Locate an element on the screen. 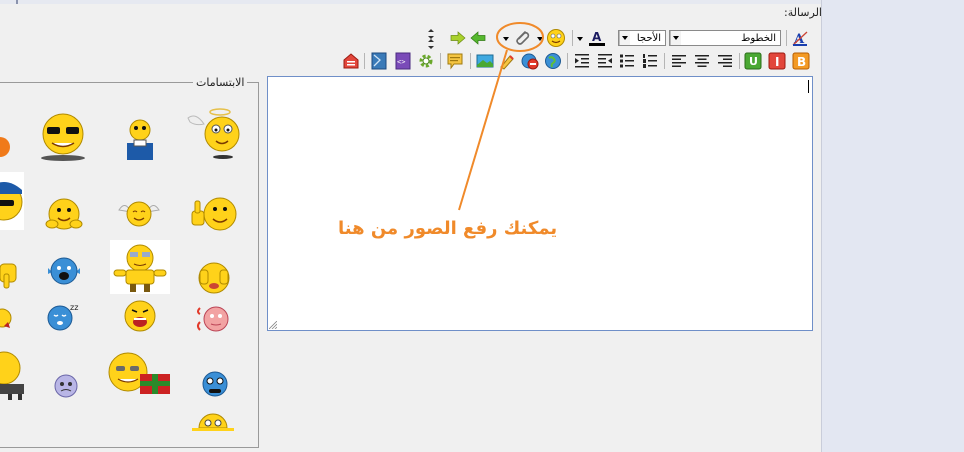 Image resolution: width=964 pixels, height=452 pixels. cap-smiley-icon is located at coordinates (12, 201).